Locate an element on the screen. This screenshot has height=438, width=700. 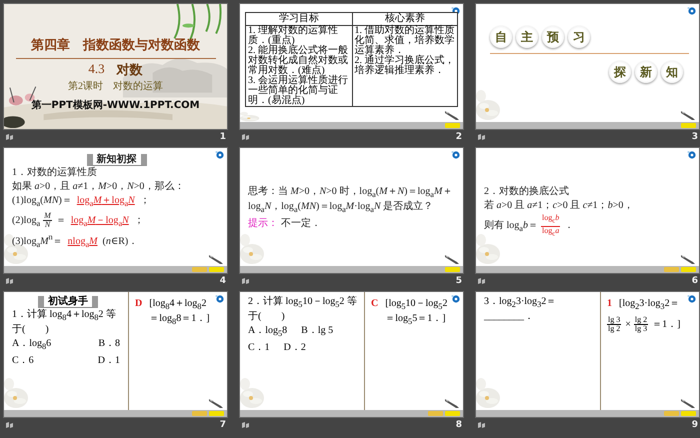
slide-text: (1)log$_{a}$(MN)＝ is located at coordinates (42, 200).